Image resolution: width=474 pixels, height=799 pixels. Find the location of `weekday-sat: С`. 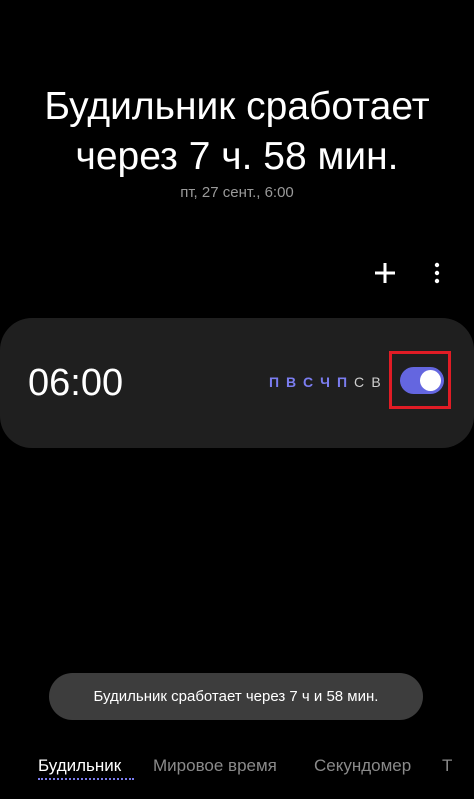

weekday-sat: С is located at coordinates (359, 382).